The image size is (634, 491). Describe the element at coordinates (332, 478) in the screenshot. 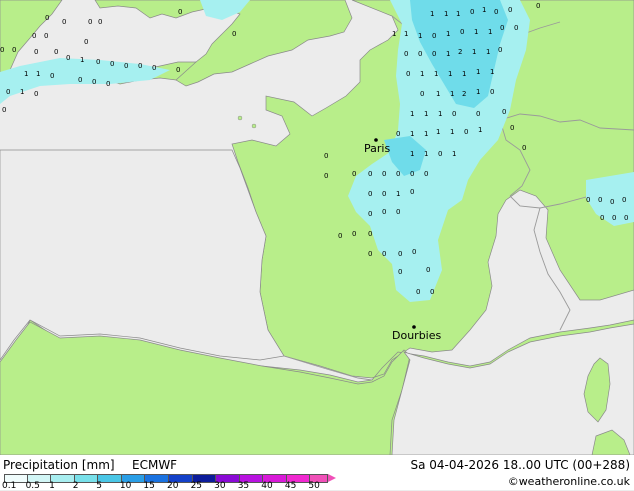

I see `scale-arrow` at that location.